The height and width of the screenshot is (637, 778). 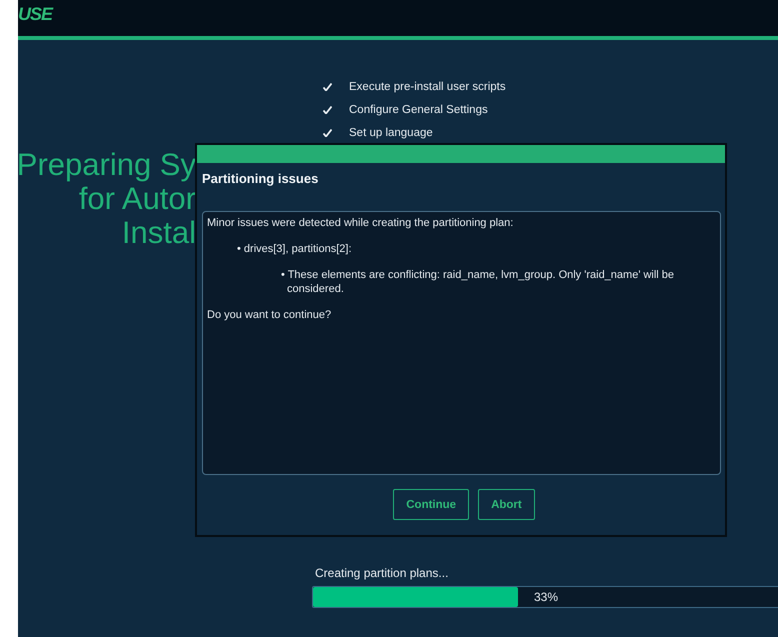 I want to click on dialog-title: Partitioning issues, so click(x=260, y=178).